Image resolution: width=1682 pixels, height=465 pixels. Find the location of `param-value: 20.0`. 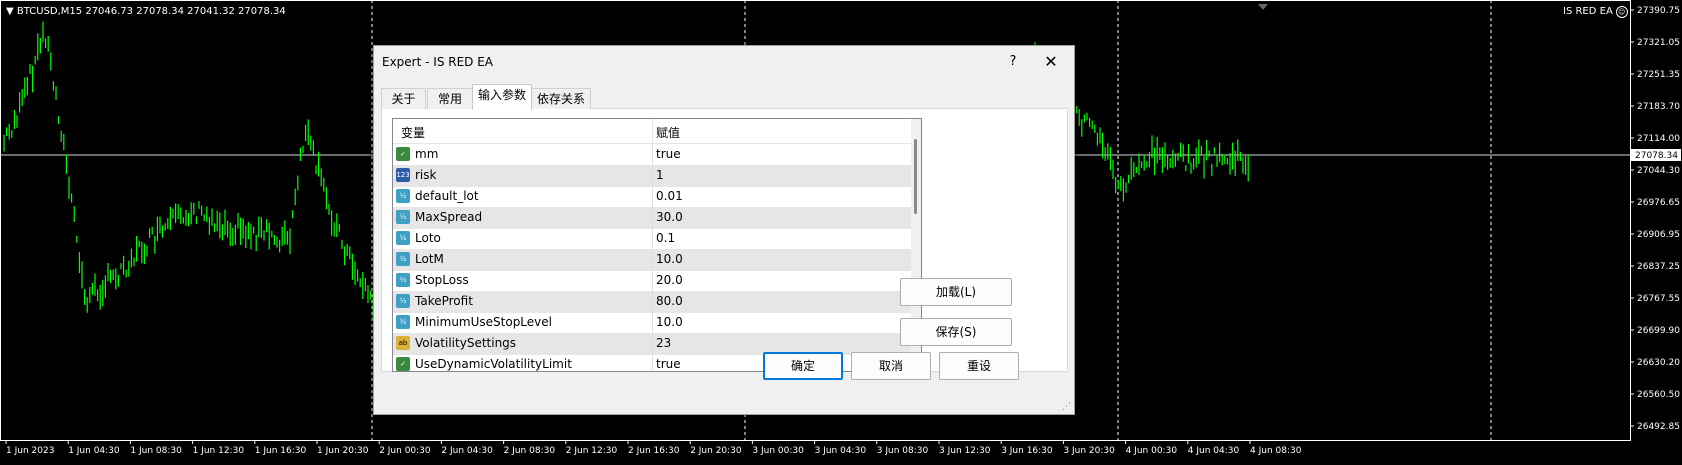

param-value: 20.0 is located at coordinates (669, 280).